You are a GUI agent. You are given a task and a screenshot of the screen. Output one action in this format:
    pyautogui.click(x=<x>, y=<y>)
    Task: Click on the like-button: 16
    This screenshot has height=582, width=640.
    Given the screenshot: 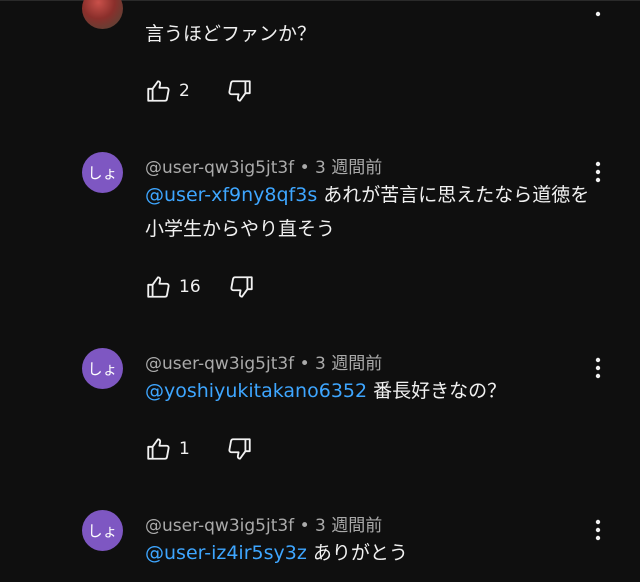 What is the action you would take?
    pyautogui.click(x=173, y=287)
    